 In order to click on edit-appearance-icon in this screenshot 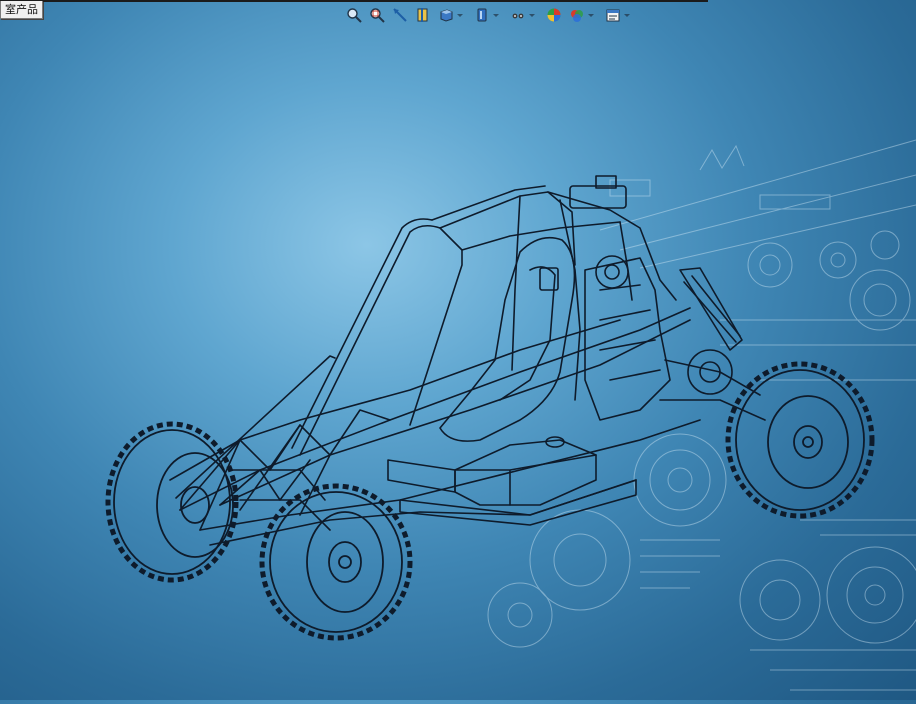, I will do `click(554, 15)`.